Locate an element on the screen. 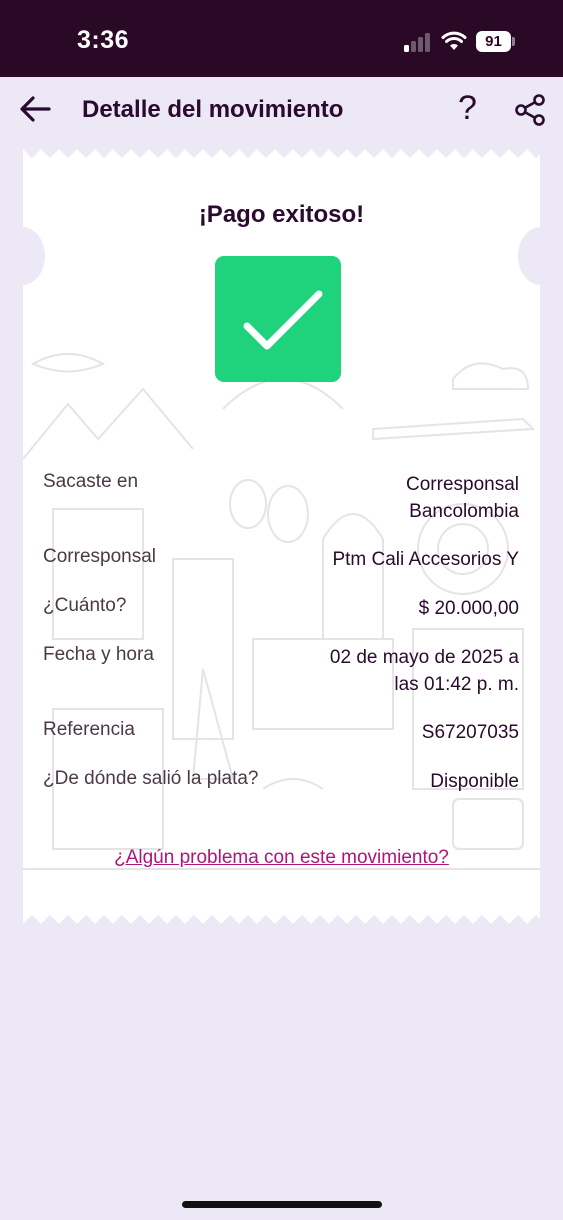 The image size is (563, 1220). detail-value-line: Ptm Cali Accesorios Y is located at coordinates (425, 559).